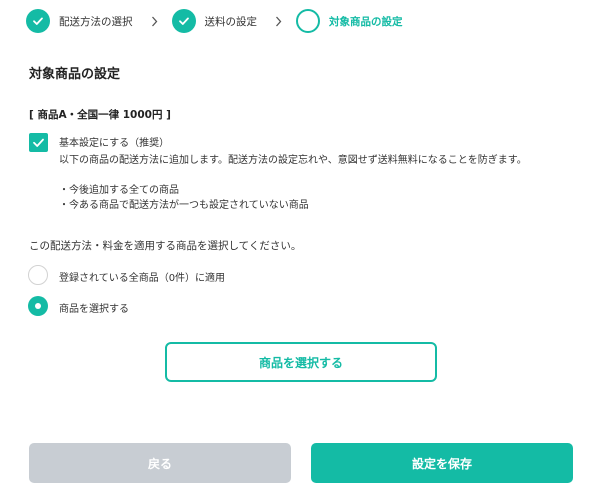 This screenshot has height=494, width=600. I want to click on check-icon, so click(38, 142).